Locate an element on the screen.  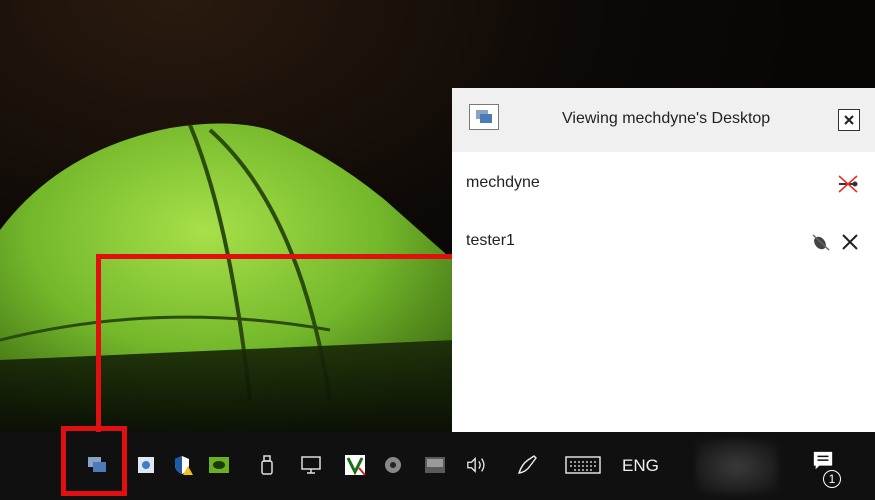
taskbar: ENG 1 is located at coordinates (437, 466).